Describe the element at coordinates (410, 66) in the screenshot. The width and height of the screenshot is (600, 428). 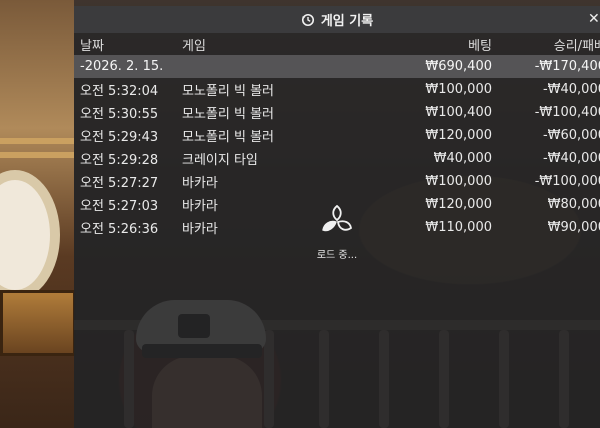
I see `summary-bet: ₩690,400` at that location.